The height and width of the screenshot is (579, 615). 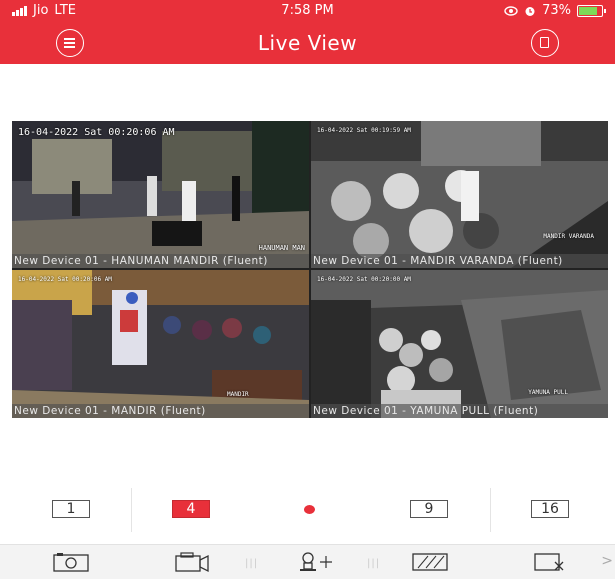 What do you see at coordinates (191, 509) in the screenshot?
I see `layout-option-4: 4` at bounding box center [191, 509].